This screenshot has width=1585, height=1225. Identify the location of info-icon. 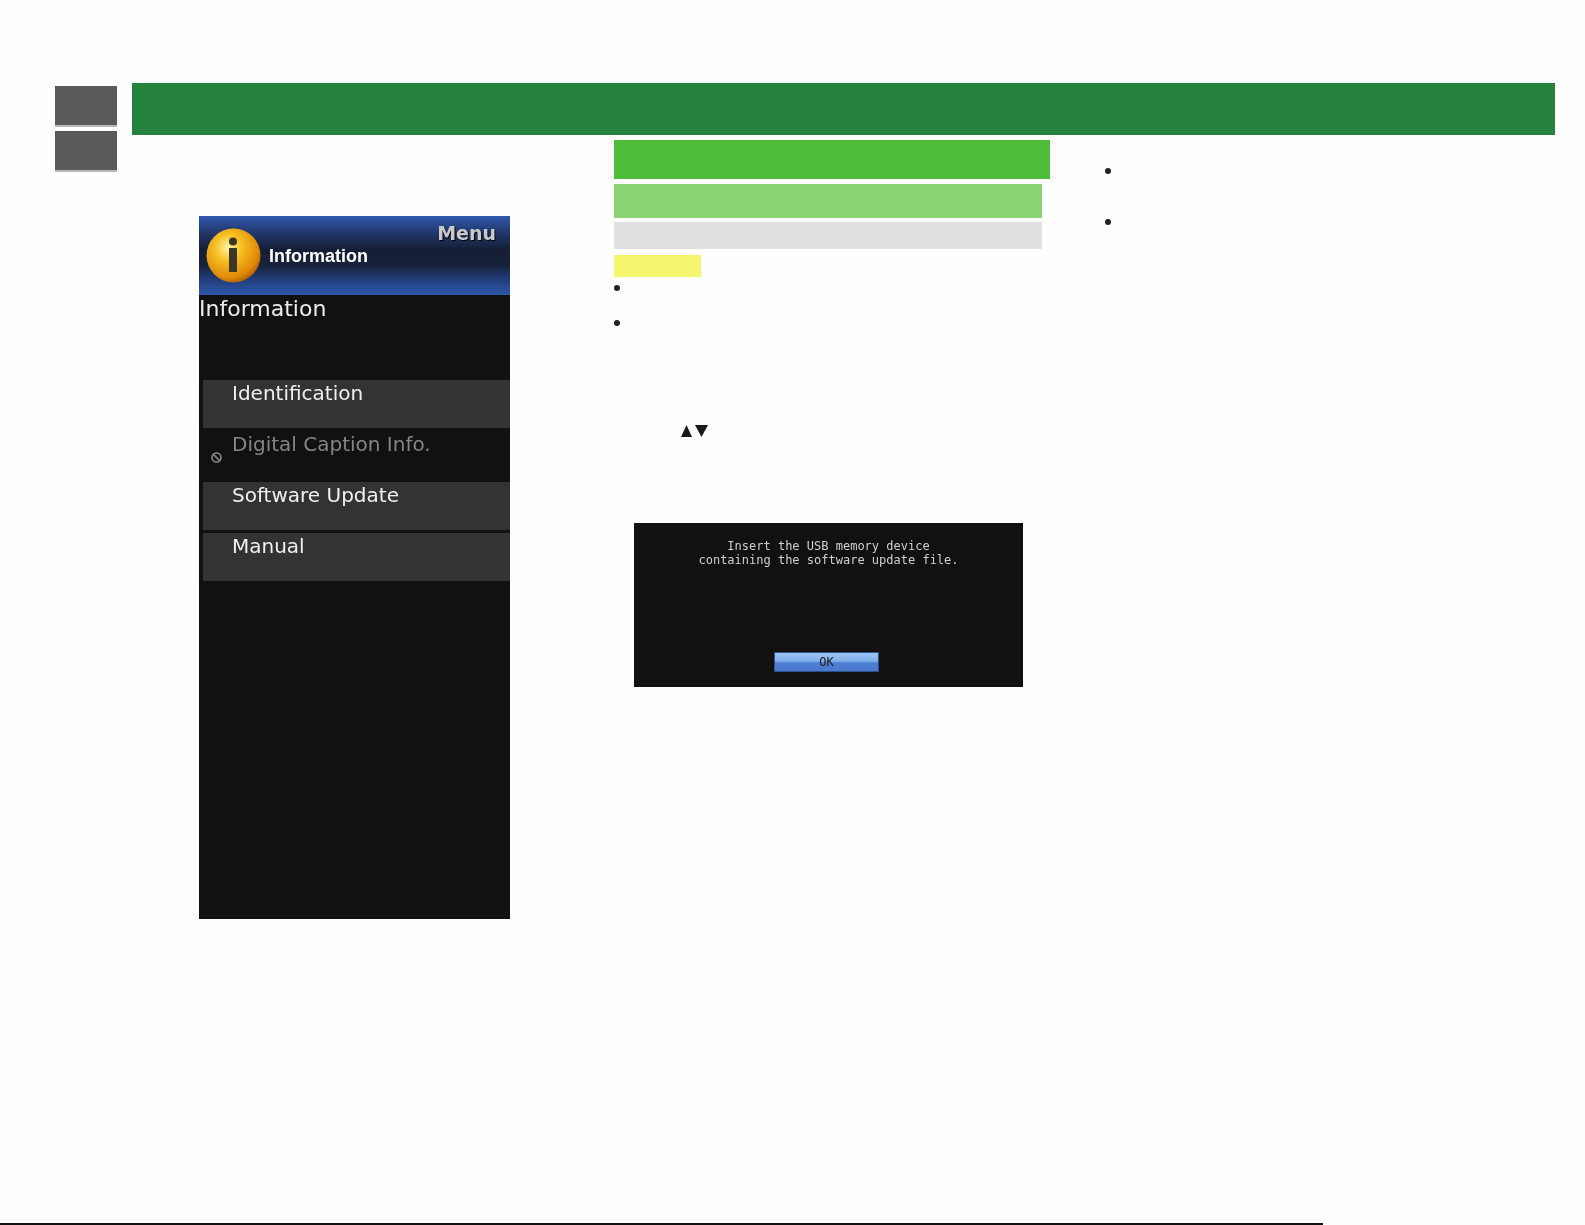
(233, 255).